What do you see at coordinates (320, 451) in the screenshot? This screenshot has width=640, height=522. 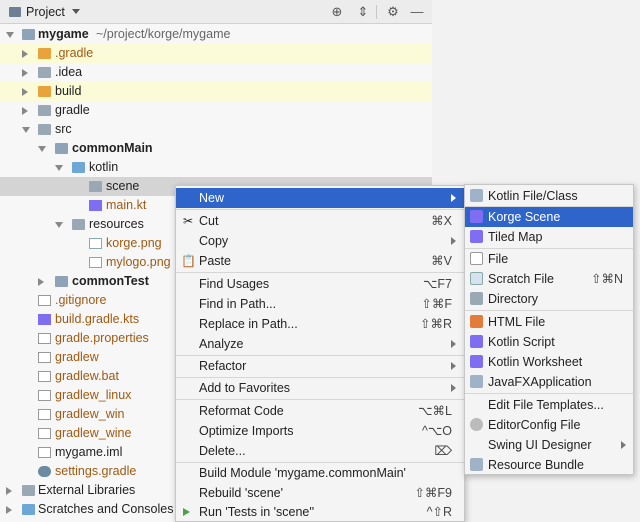 I see `menu-item-delete: Delete... ⌦` at bounding box center [320, 451].